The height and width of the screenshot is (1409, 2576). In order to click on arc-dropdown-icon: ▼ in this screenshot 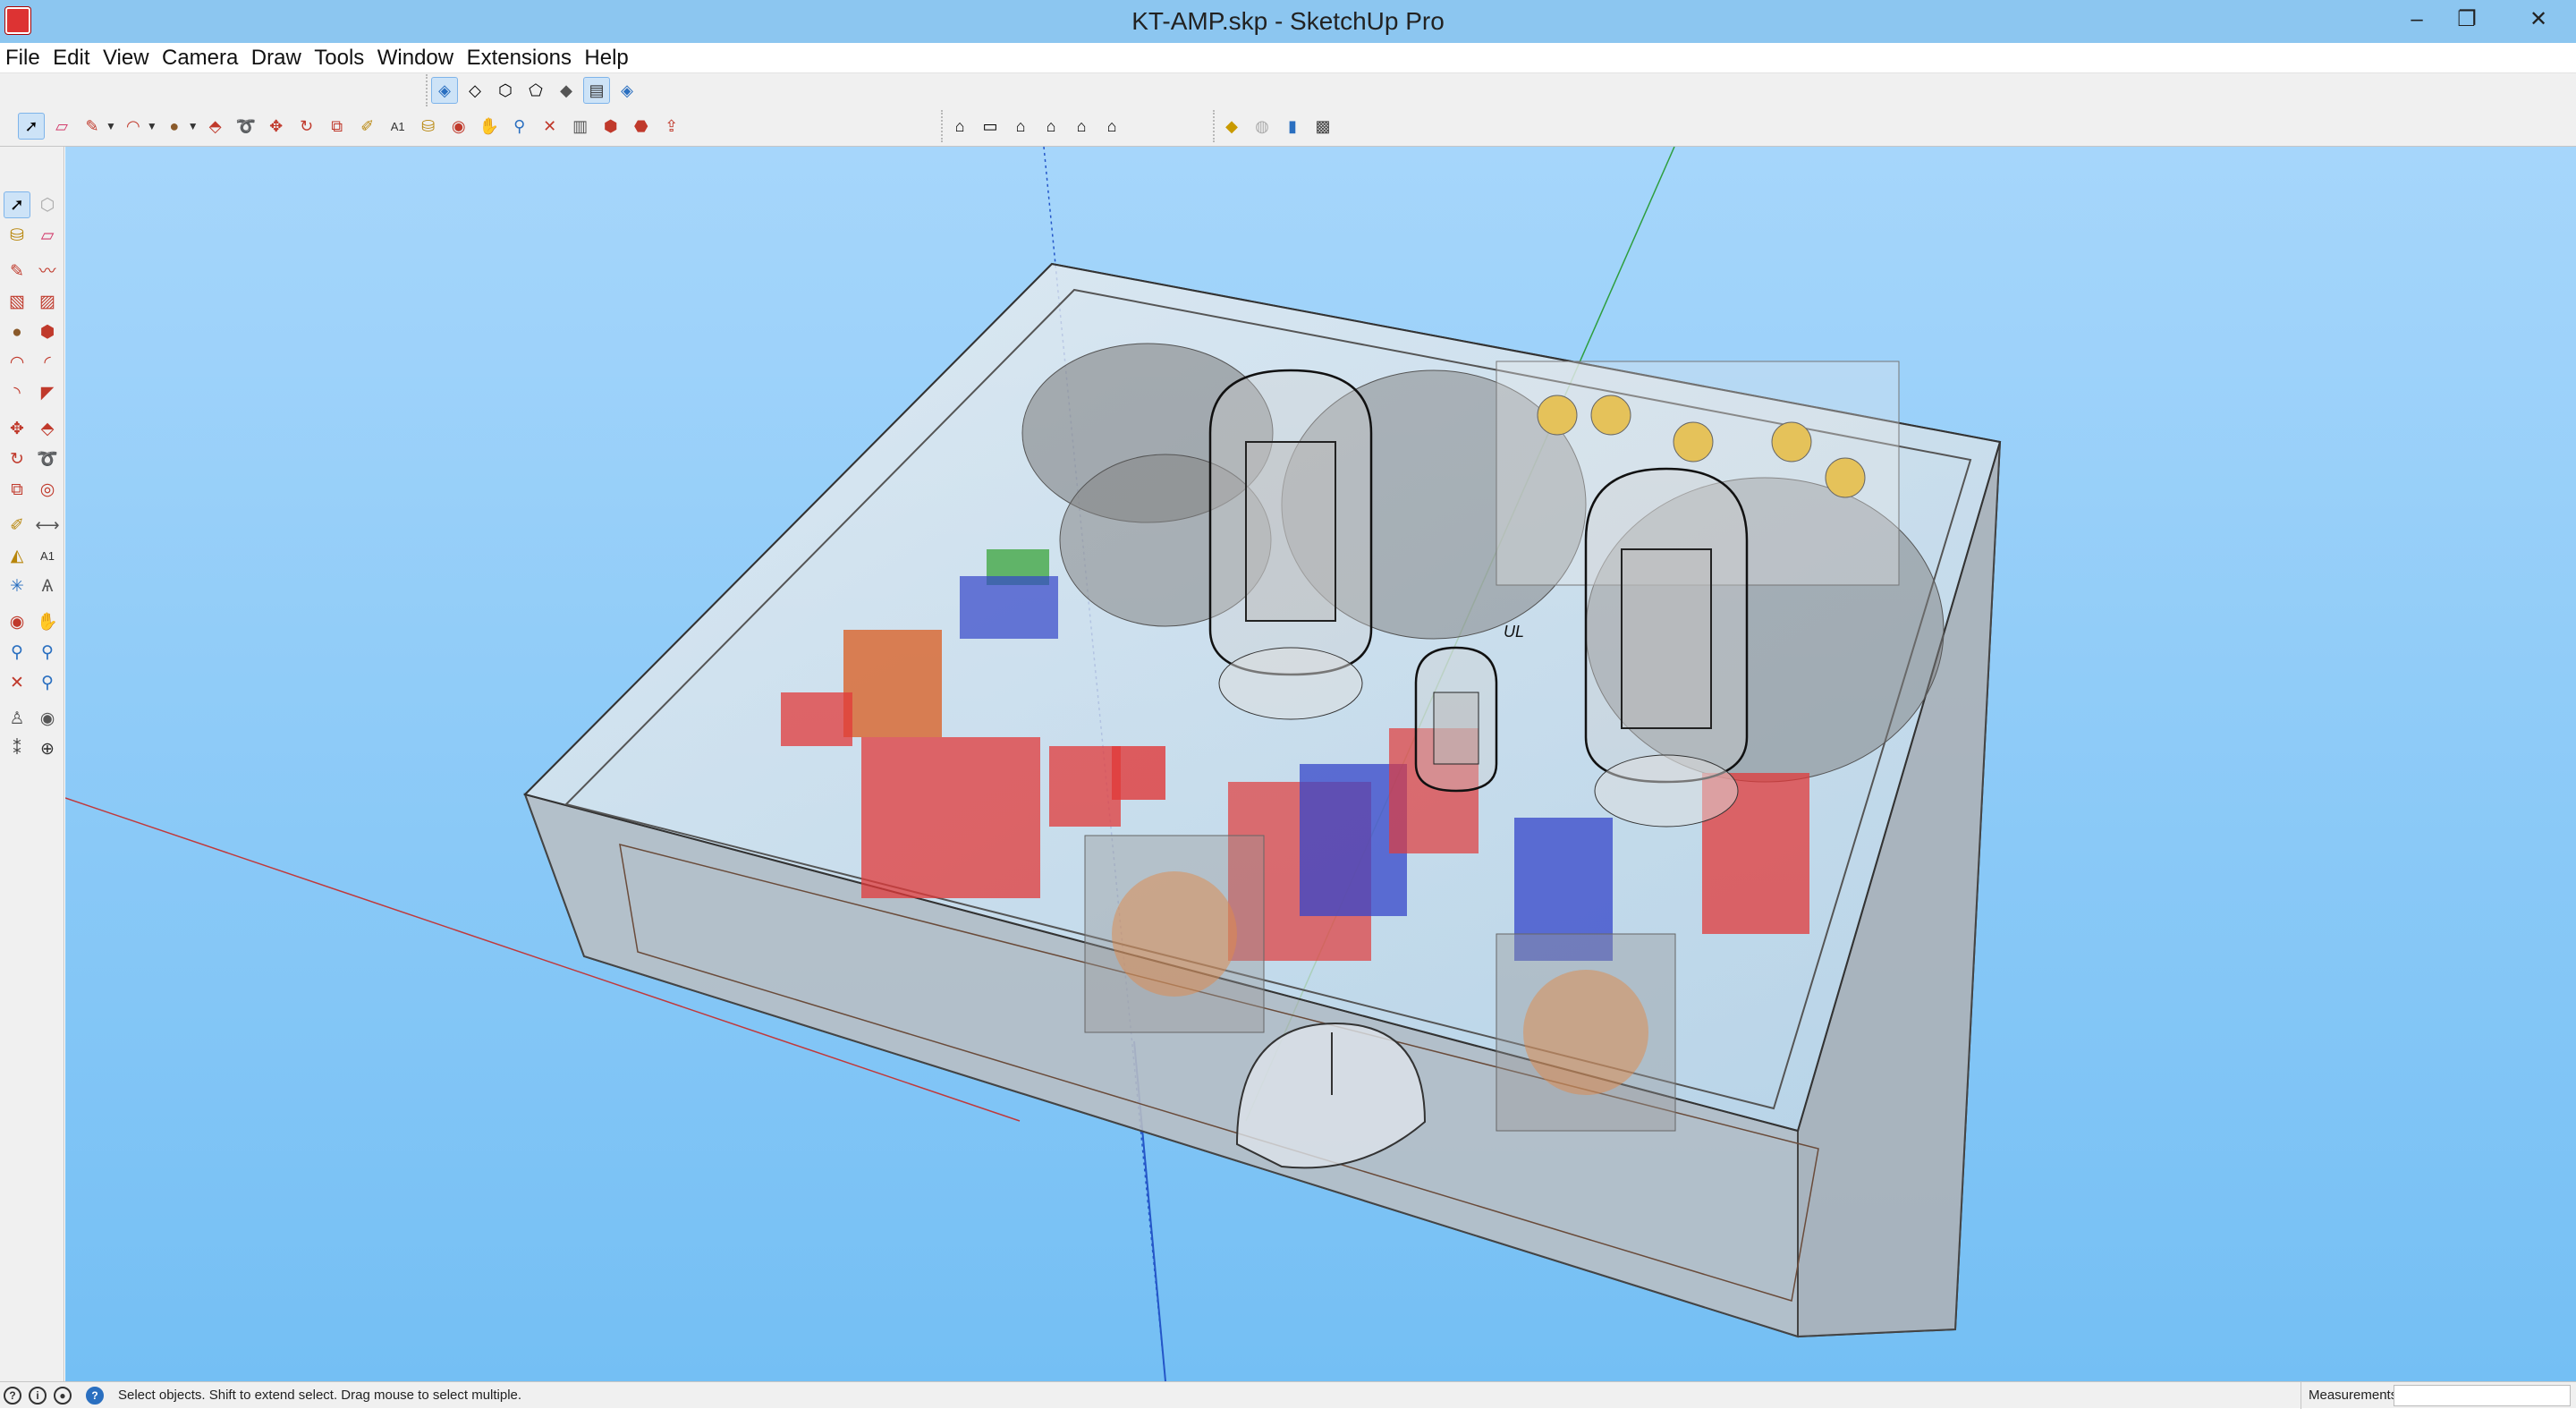, I will do `click(152, 126)`.